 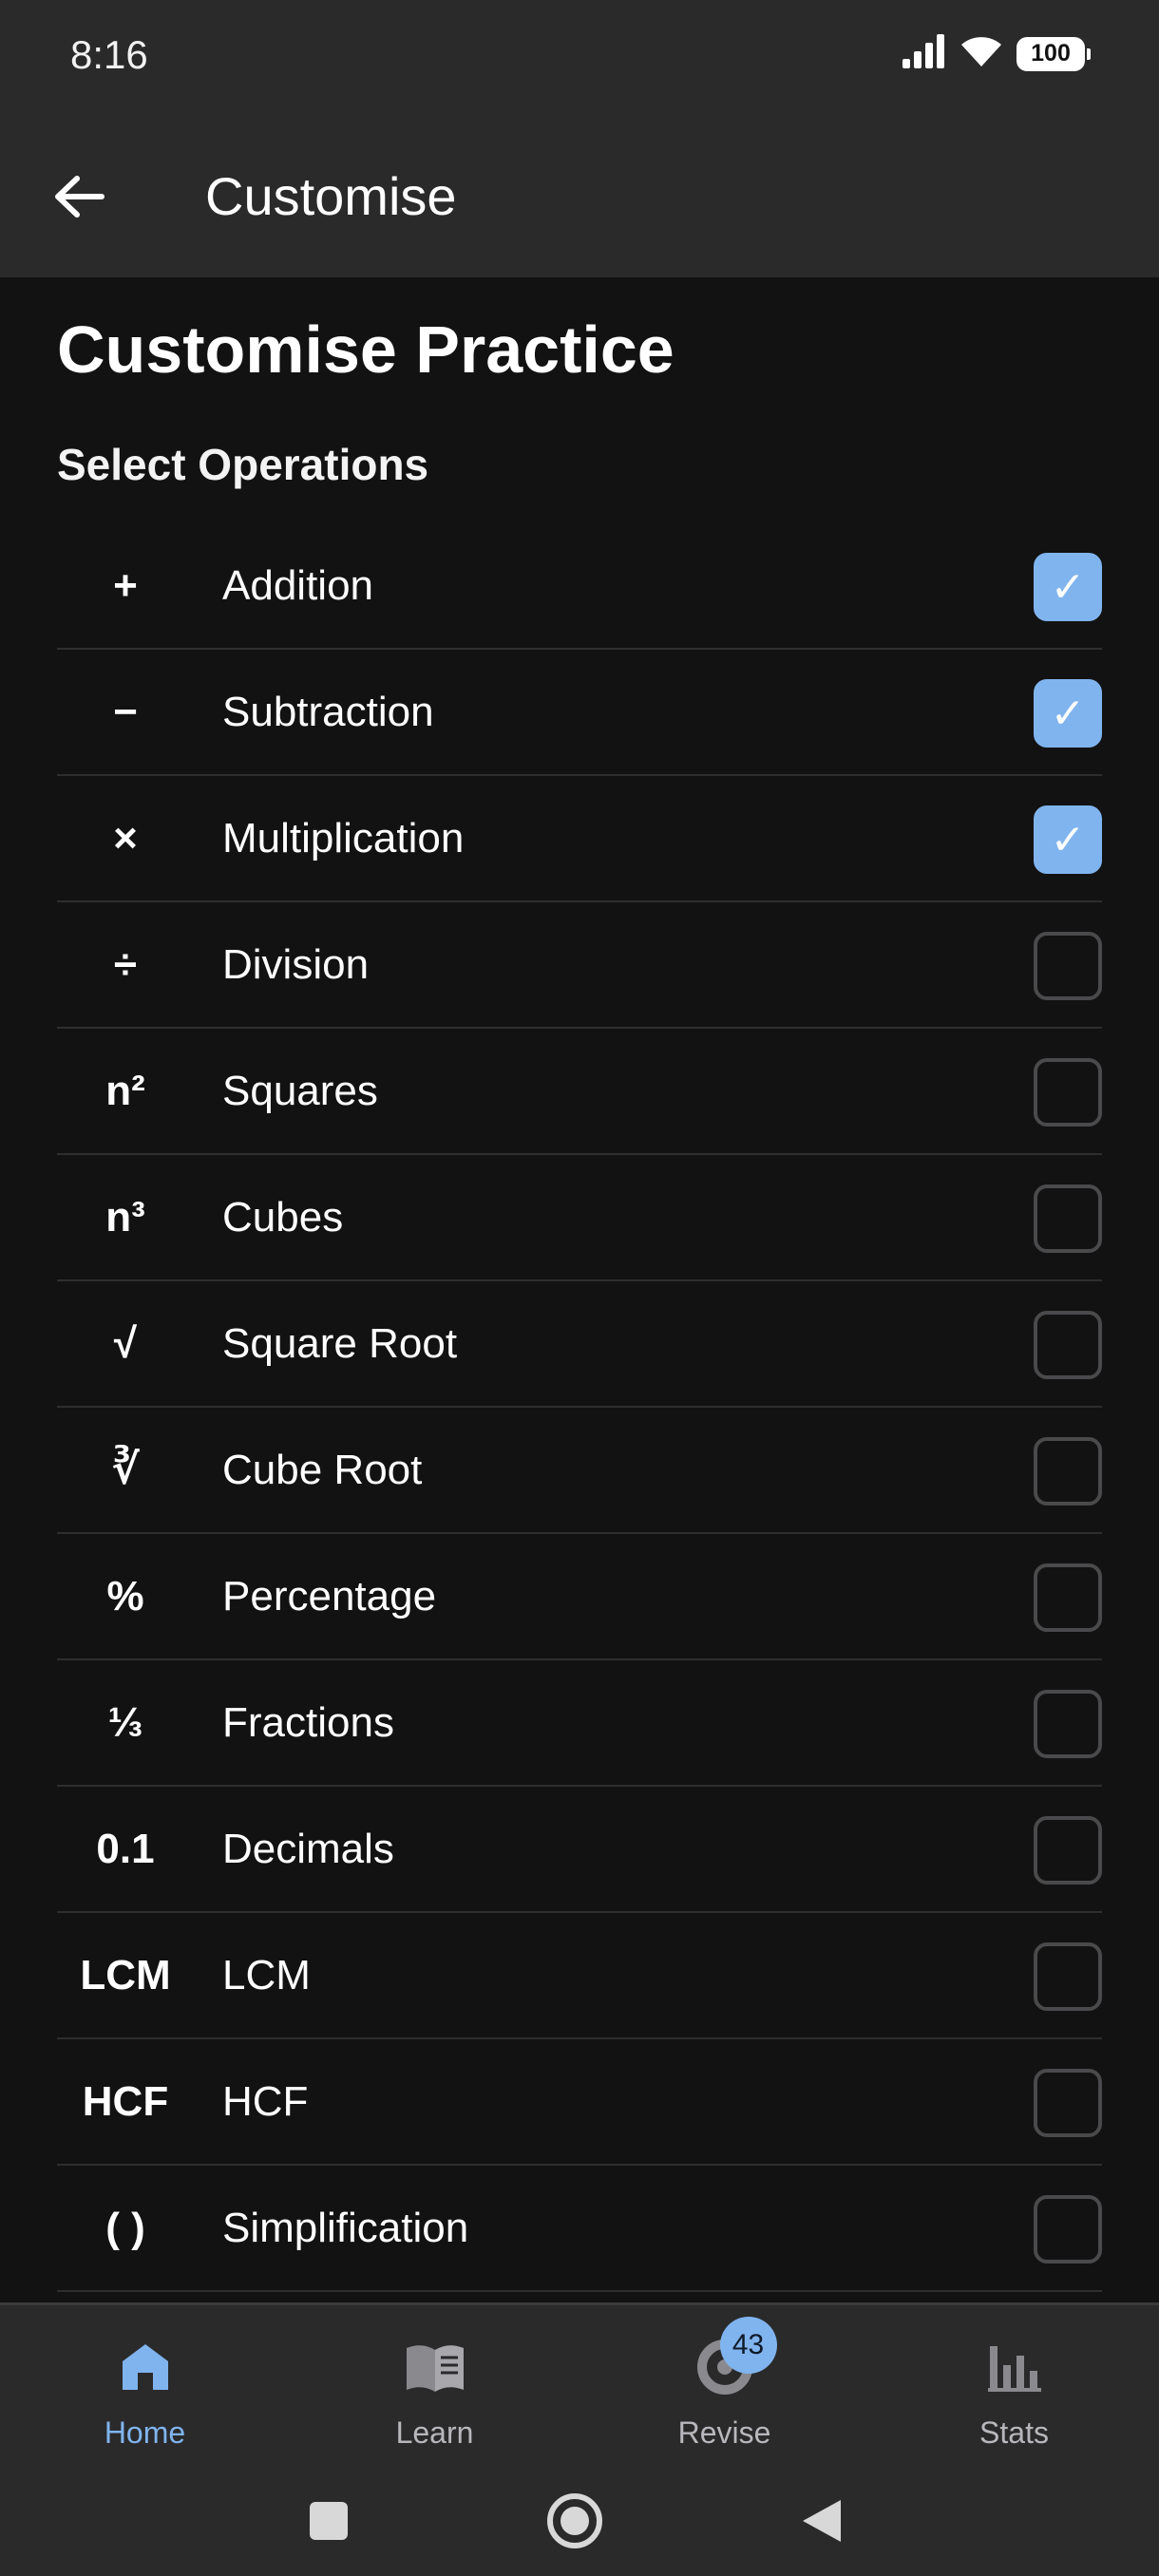 I want to click on operation-row-division: ÷ Division ✓, so click(x=579, y=965).